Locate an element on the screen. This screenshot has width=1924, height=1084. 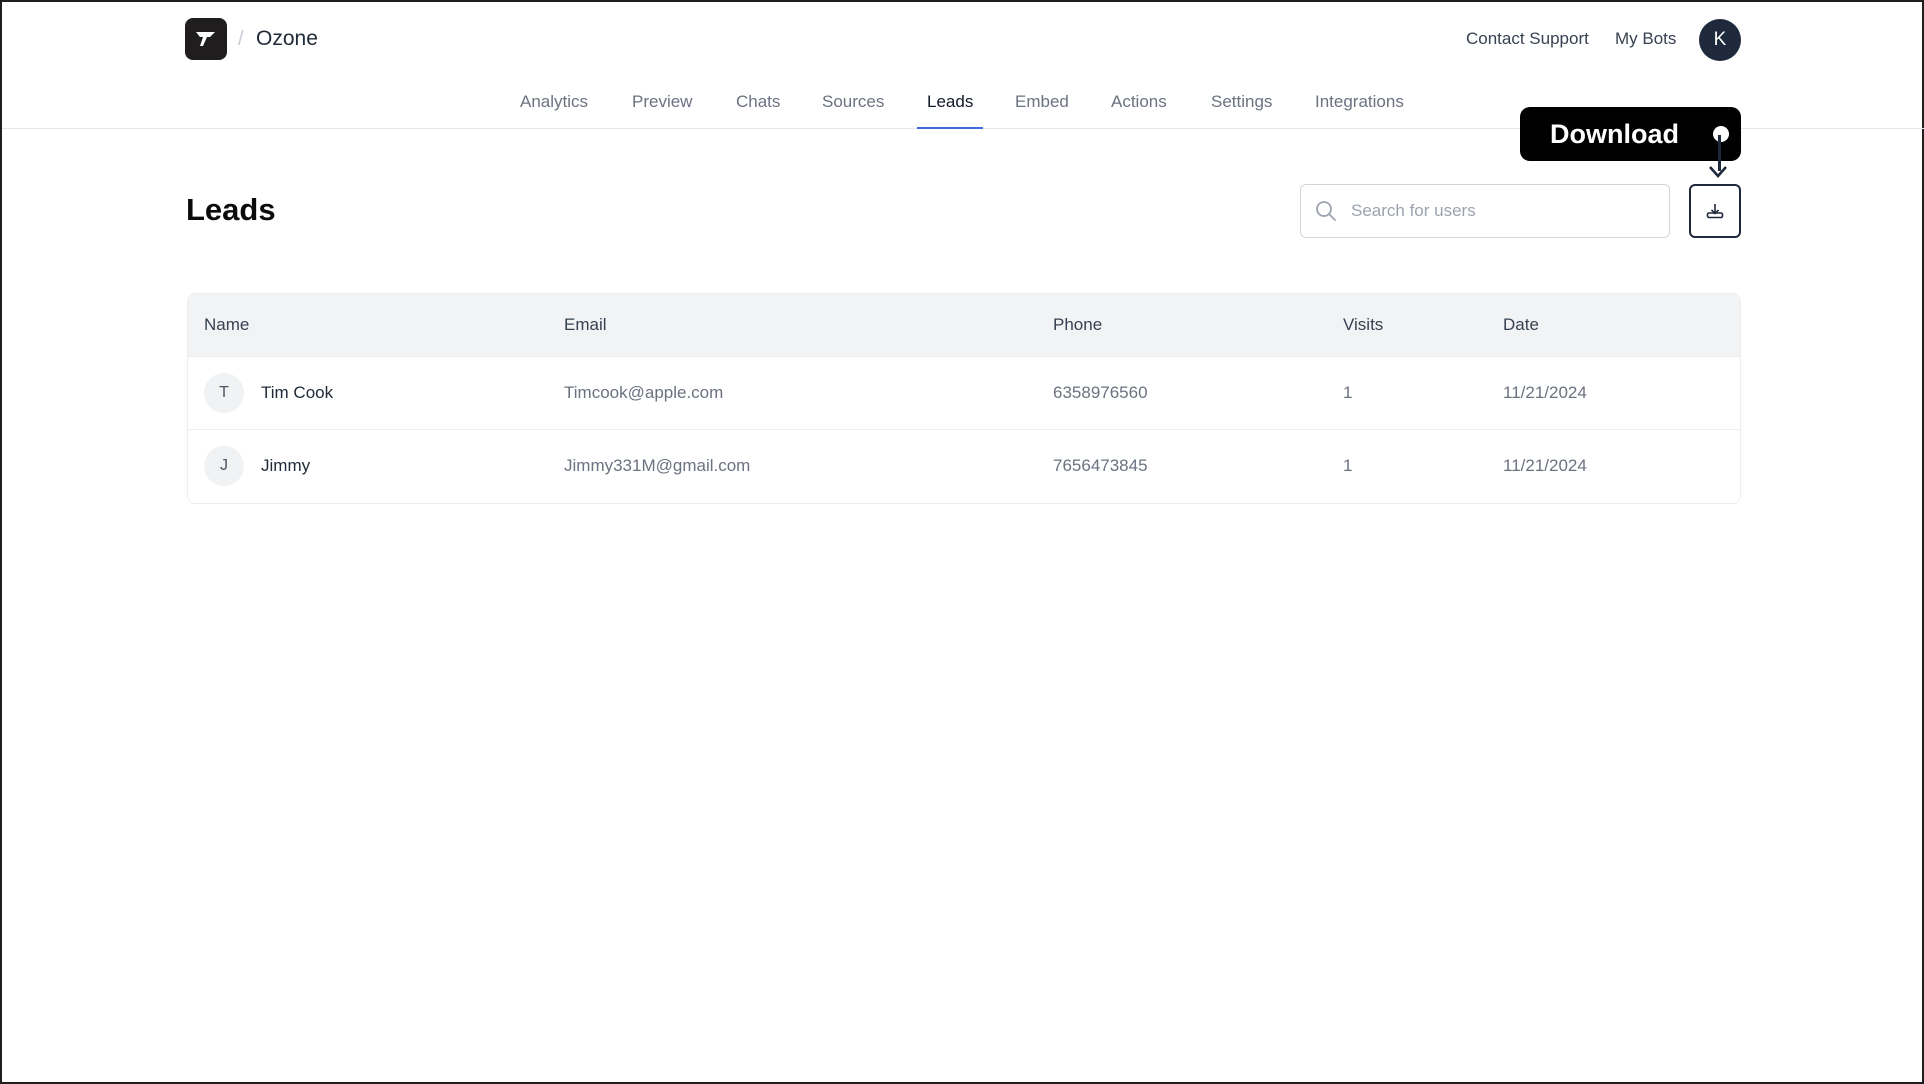
lead-name: Tim Cook is located at coordinates (297, 392).